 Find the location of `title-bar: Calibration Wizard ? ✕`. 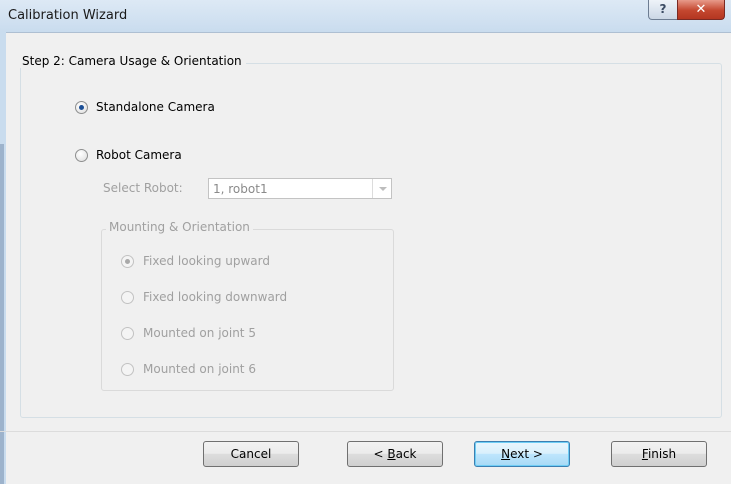

title-bar: Calibration Wizard ? ✕ is located at coordinates (365, 16).